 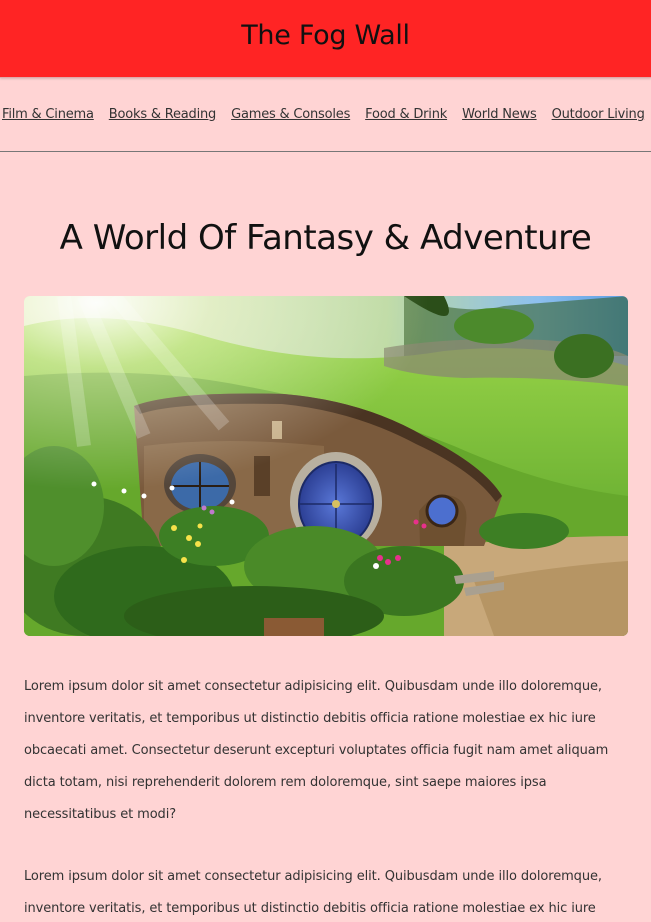 I want to click on nav-link-games-consoles: Games & Consoles, so click(x=290, y=114).